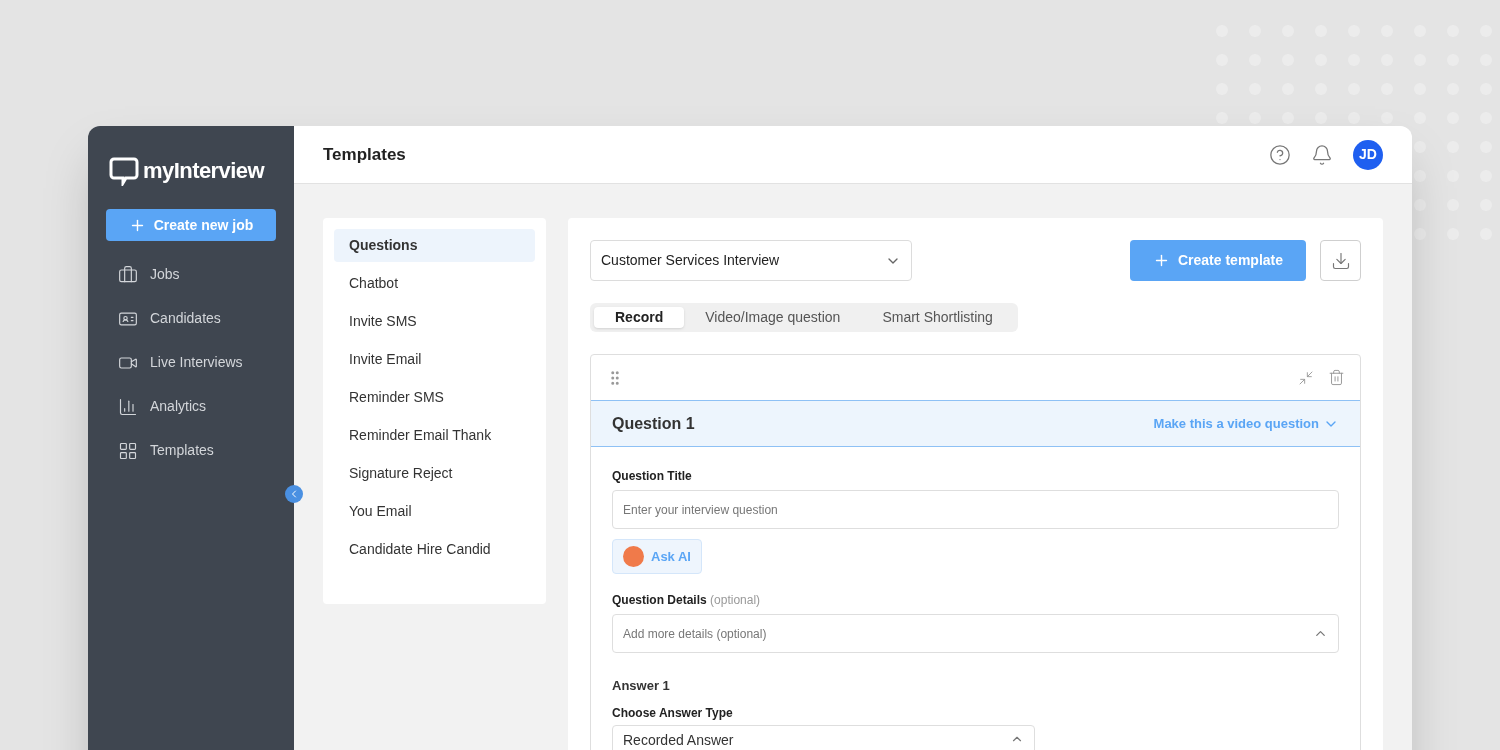  What do you see at coordinates (434, 549) in the screenshot?
I see `template-type-item: Candidate Hire Candid` at bounding box center [434, 549].